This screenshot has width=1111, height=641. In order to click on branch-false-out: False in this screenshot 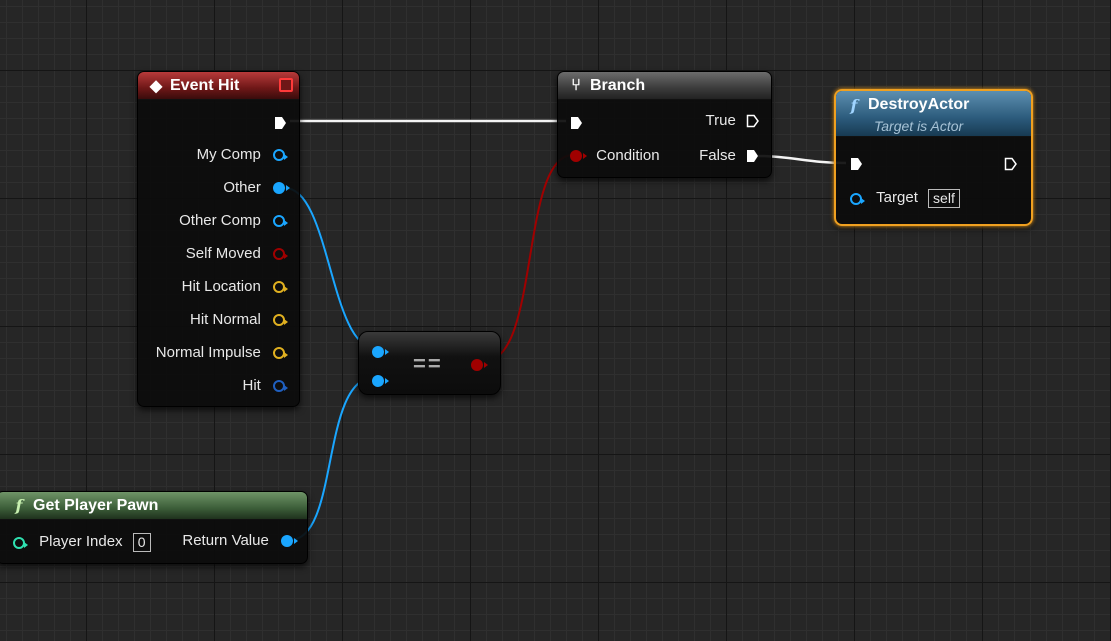, I will do `click(729, 155)`.